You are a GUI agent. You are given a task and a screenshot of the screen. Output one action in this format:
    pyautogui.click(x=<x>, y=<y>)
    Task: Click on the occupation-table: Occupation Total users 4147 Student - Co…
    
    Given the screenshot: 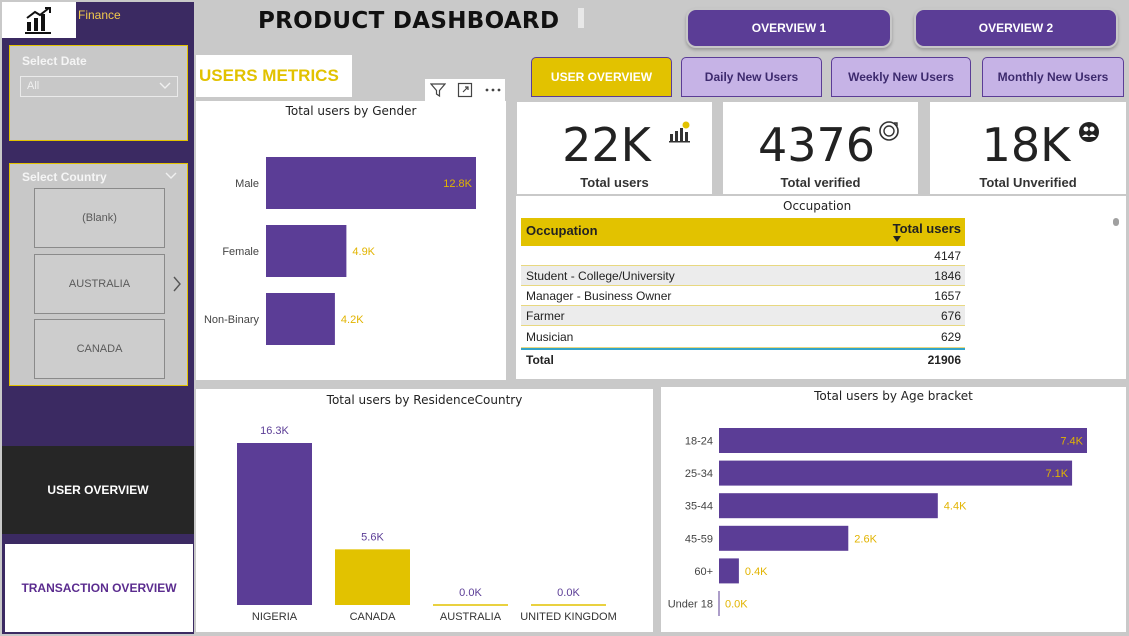 What is the action you would take?
    pyautogui.click(x=743, y=294)
    